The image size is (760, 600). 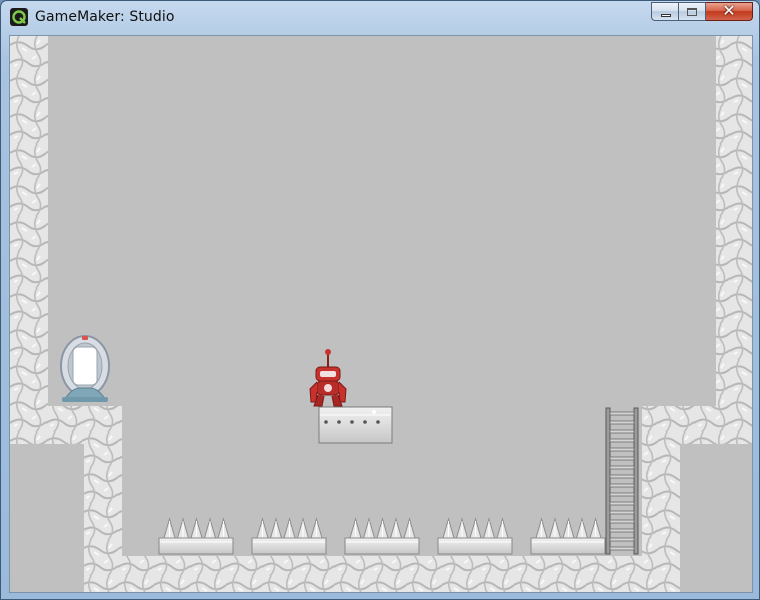 I want to click on close-button: ✕, so click(x=729, y=11).